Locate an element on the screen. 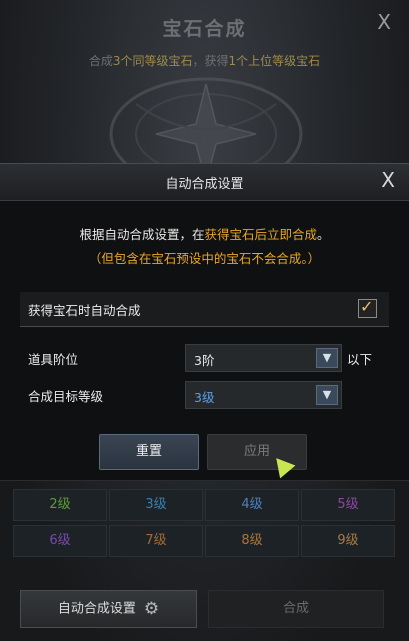 The width and height of the screenshot is (409, 641). checkmark-icon: ✓ is located at coordinates (367, 306).